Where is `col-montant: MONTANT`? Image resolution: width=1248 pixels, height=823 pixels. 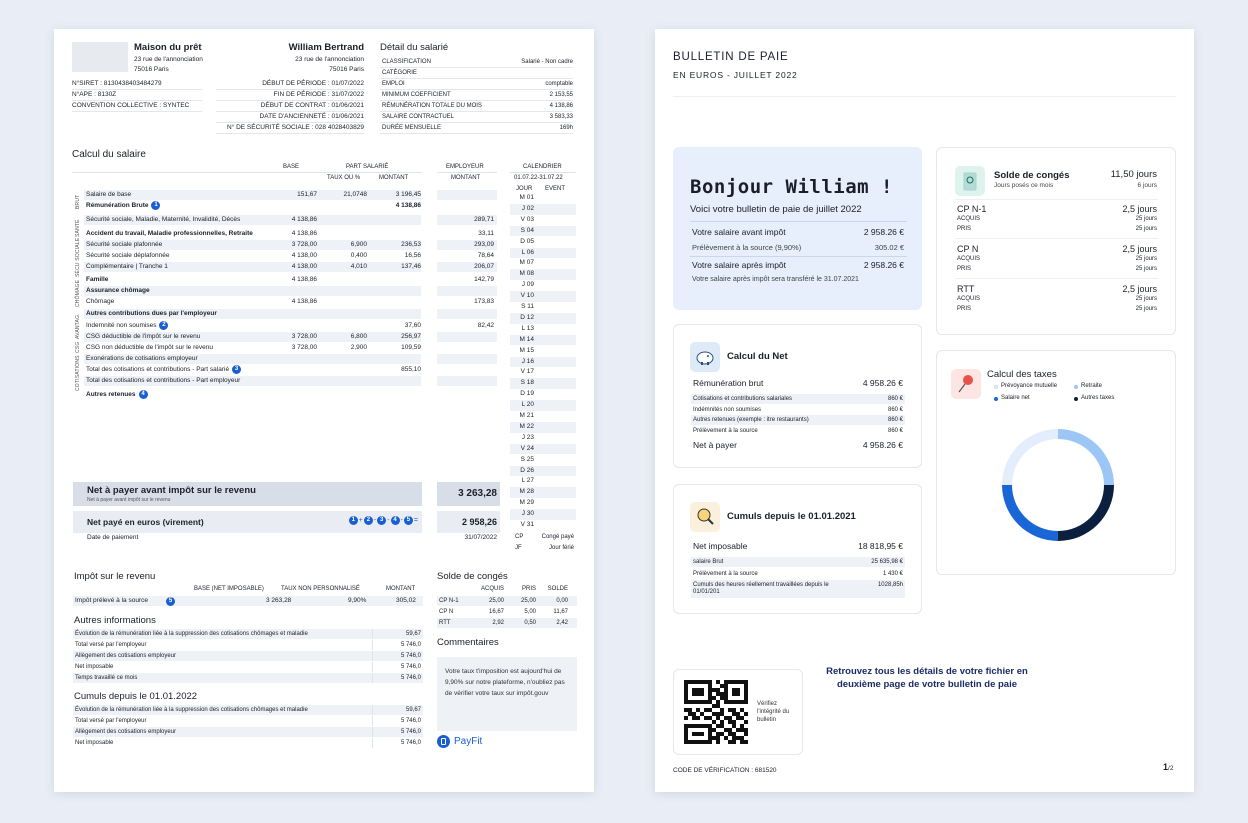
col-montant: MONTANT is located at coordinates (394, 178).